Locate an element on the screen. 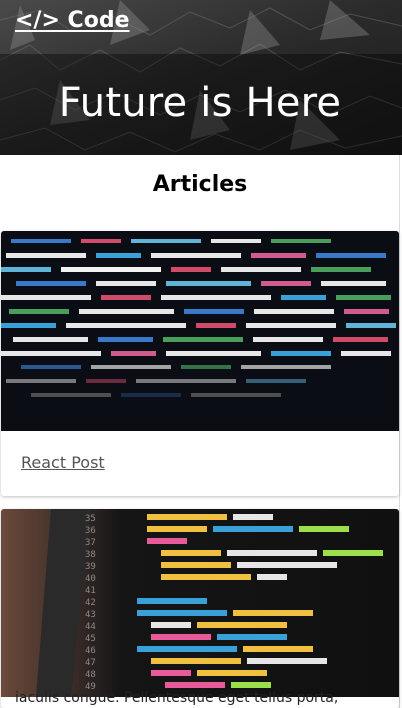 This screenshot has width=402, height=708. svg-text: 48 is located at coordinates (90, 675).